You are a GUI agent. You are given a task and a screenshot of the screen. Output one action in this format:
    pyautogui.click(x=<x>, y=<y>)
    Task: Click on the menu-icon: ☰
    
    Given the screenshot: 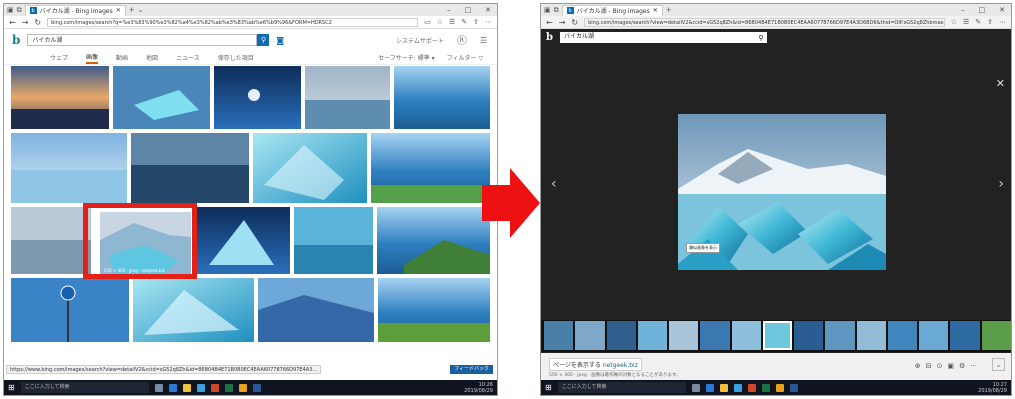 What is the action you would take?
    pyautogui.click(x=483, y=40)
    